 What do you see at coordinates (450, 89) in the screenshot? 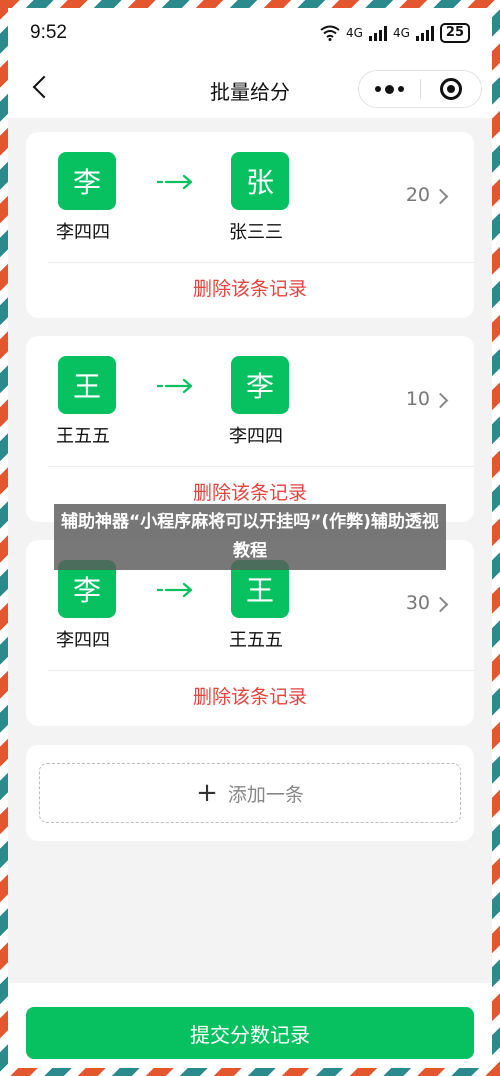
I see `close-miniprogram-icon` at bounding box center [450, 89].